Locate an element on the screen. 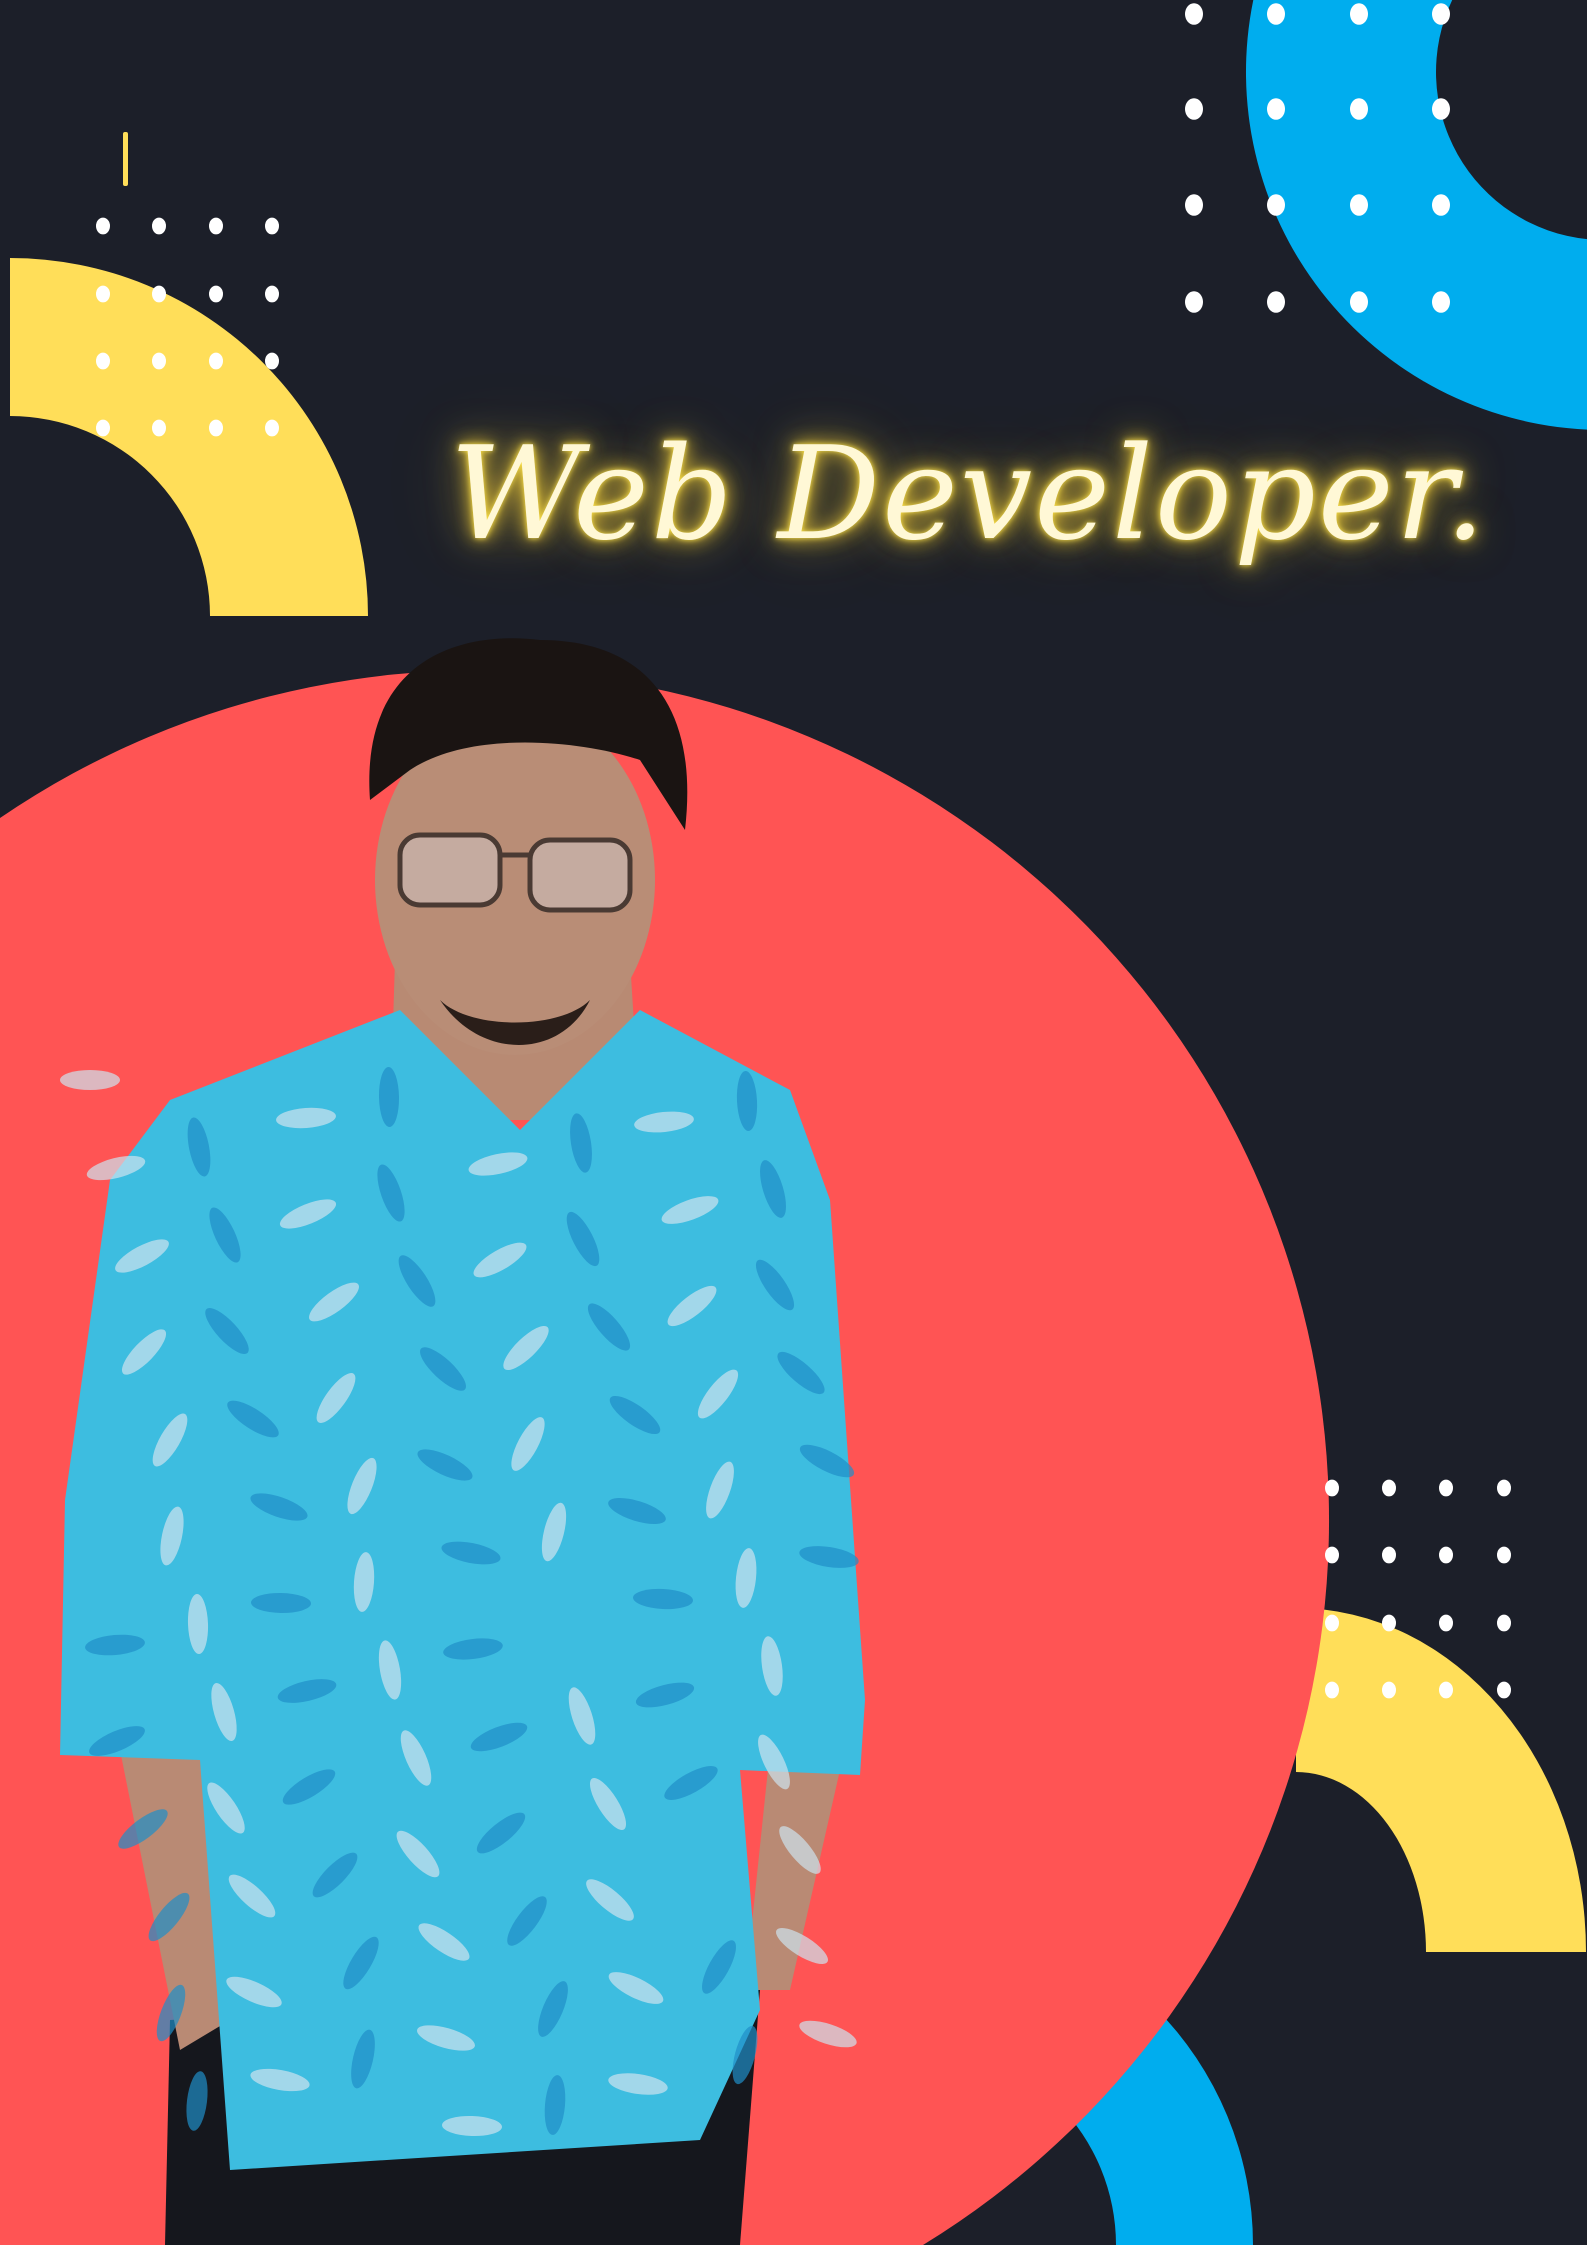 This screenshot has height=2245, width=1587. pattern-leaf is located at coordinates (90, 1080).